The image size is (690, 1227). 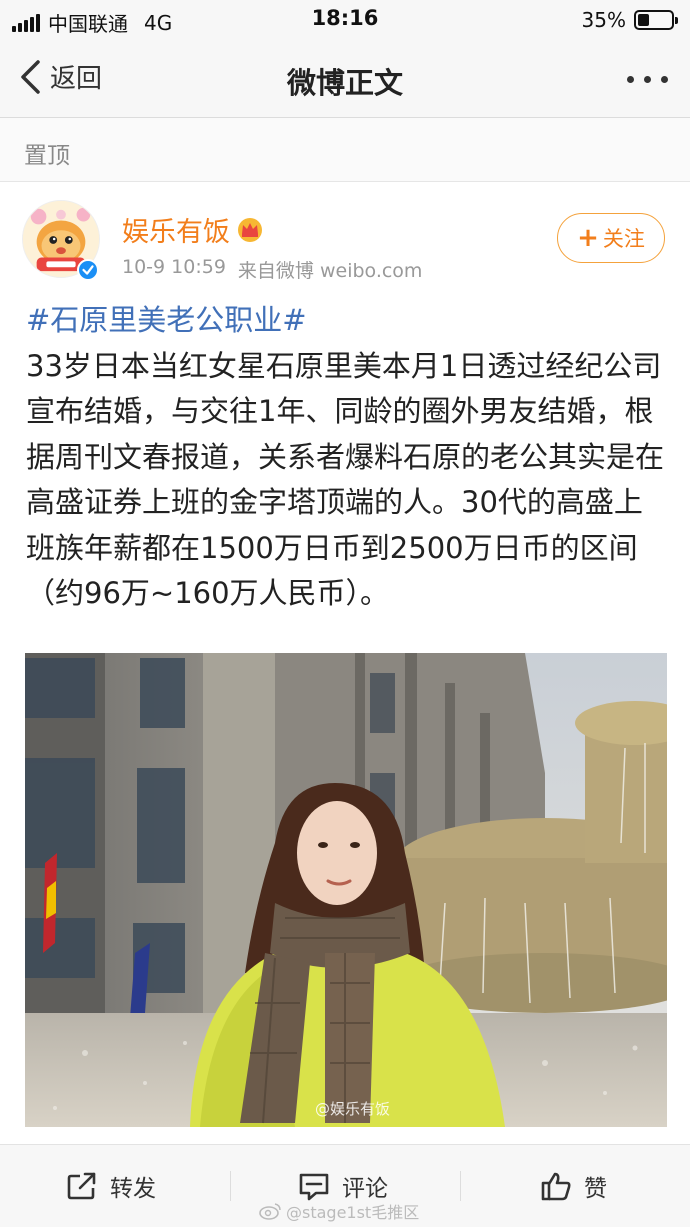 I want to click on verified-badge-icon, so click(x=88, y=270).